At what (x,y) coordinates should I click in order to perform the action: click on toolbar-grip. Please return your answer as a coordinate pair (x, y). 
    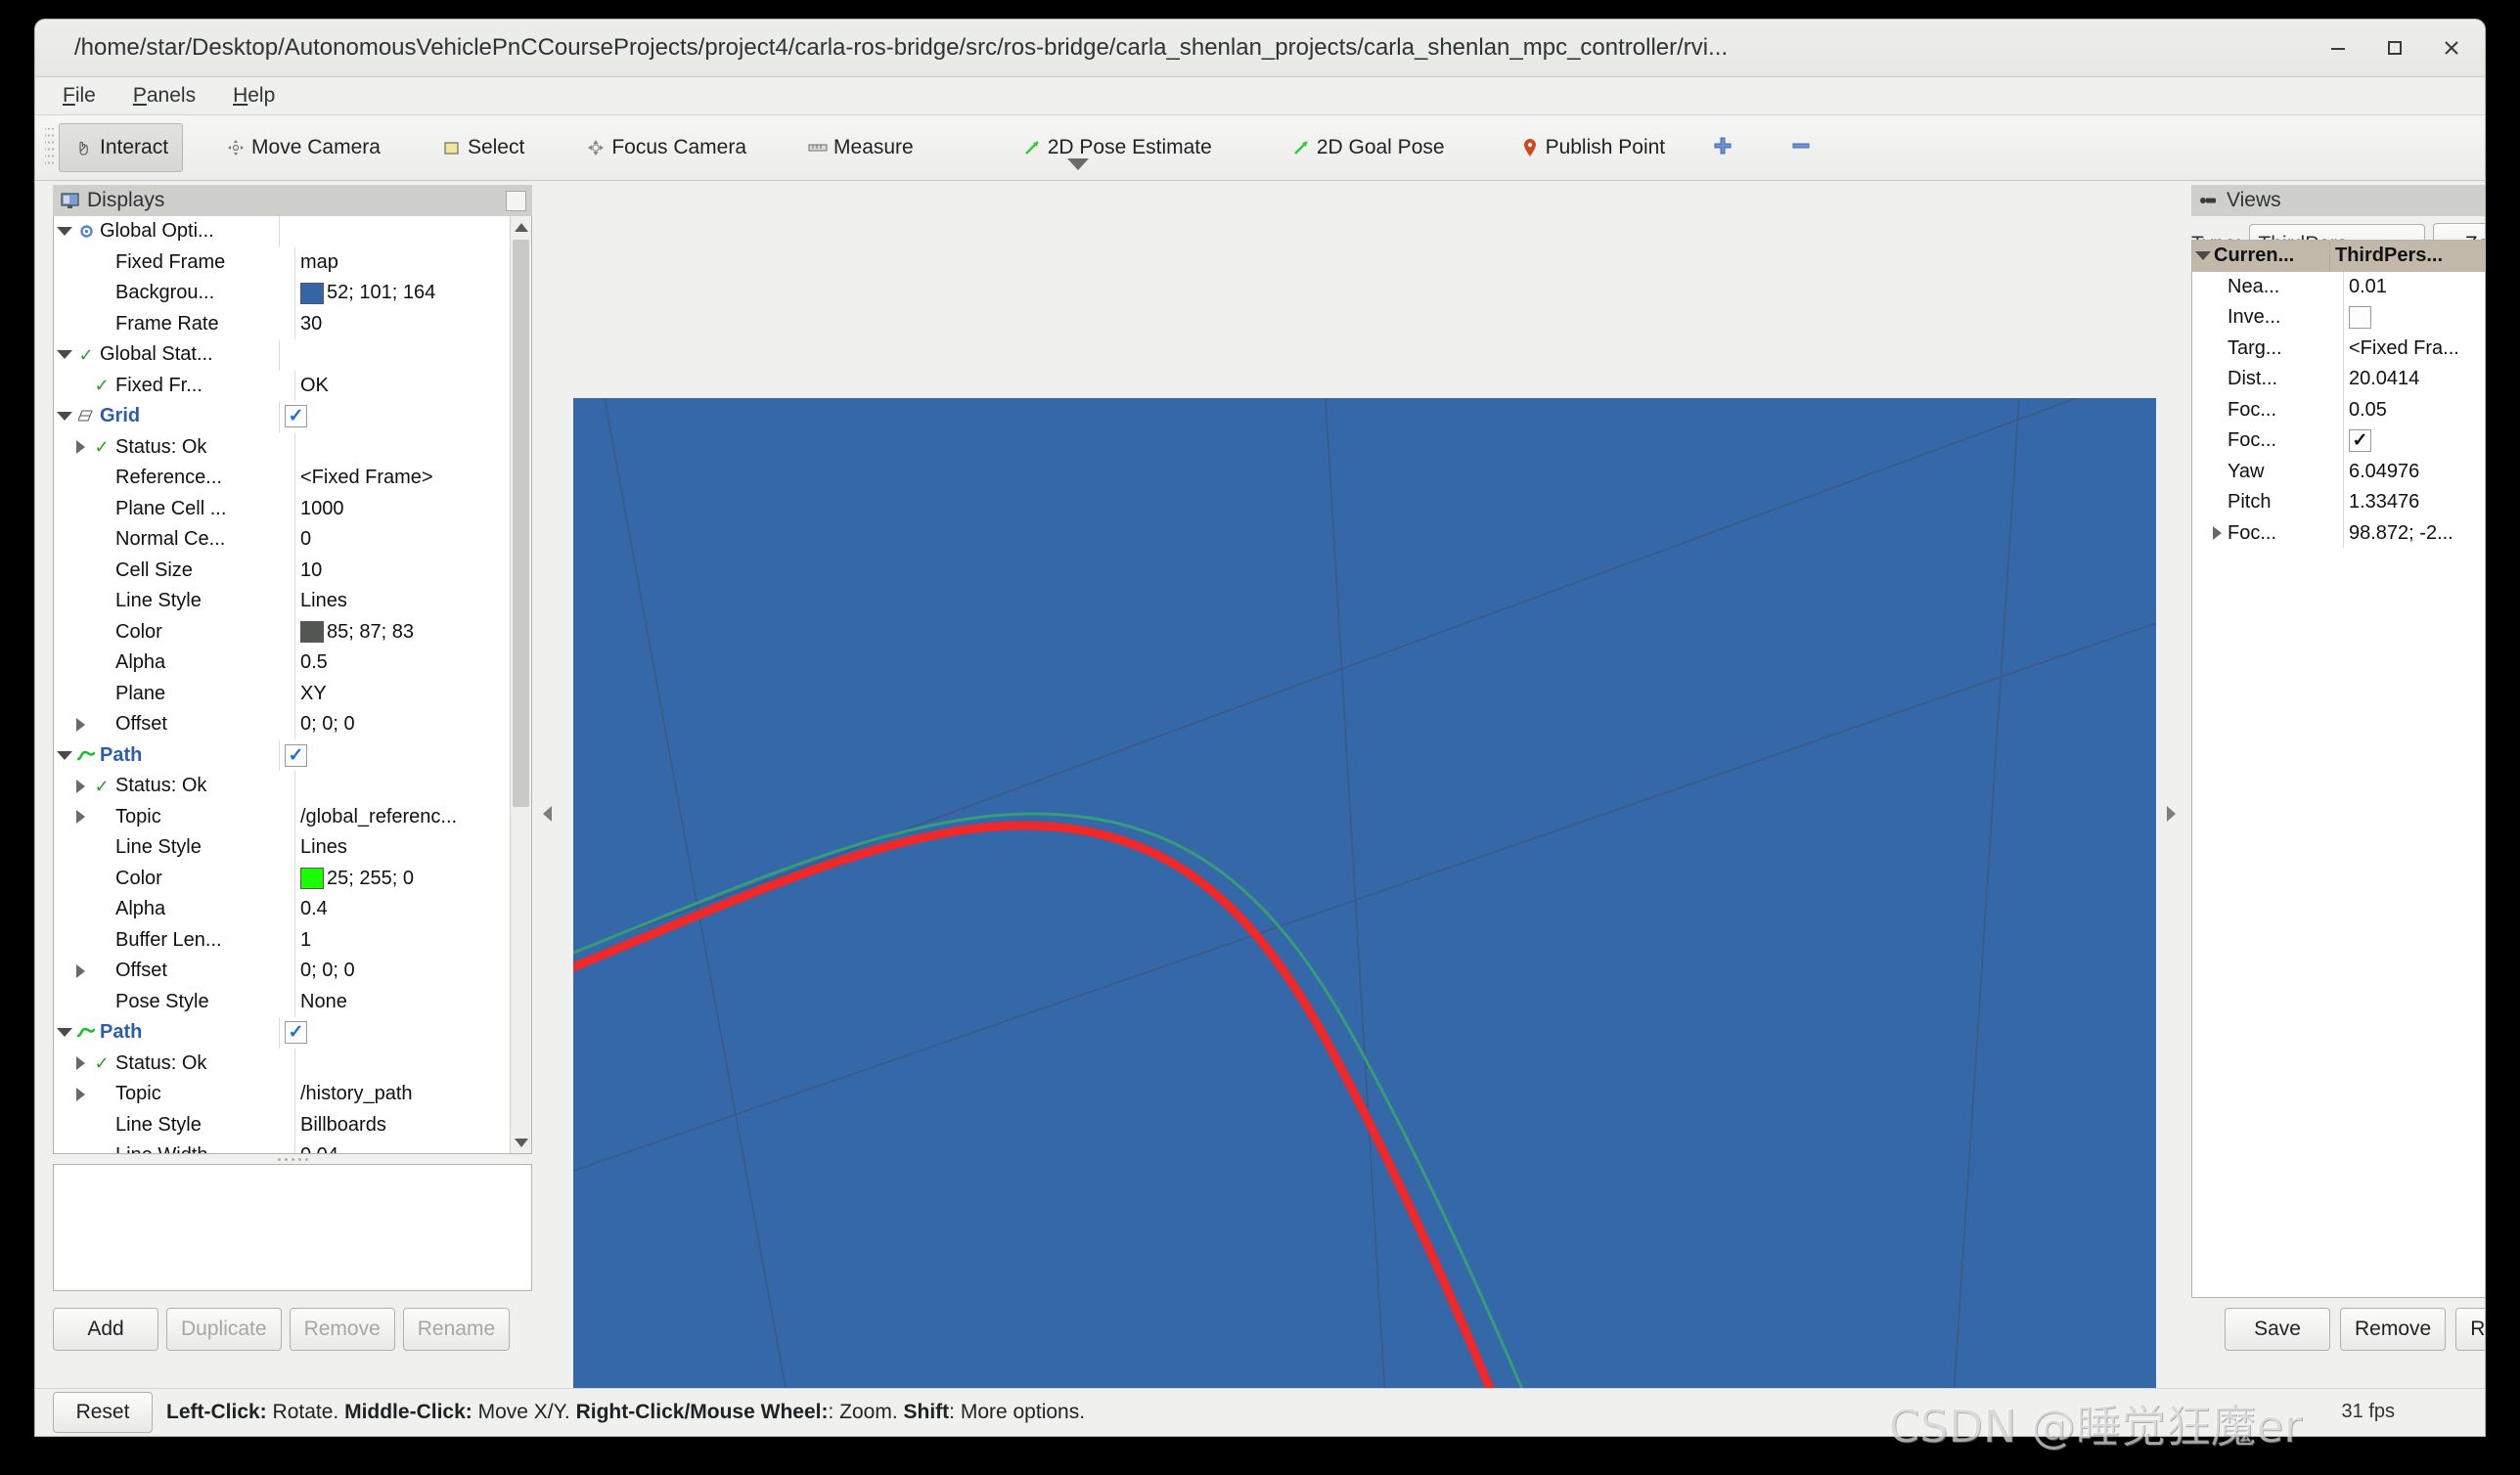
    Looking at the image, I should click on (50, 147).